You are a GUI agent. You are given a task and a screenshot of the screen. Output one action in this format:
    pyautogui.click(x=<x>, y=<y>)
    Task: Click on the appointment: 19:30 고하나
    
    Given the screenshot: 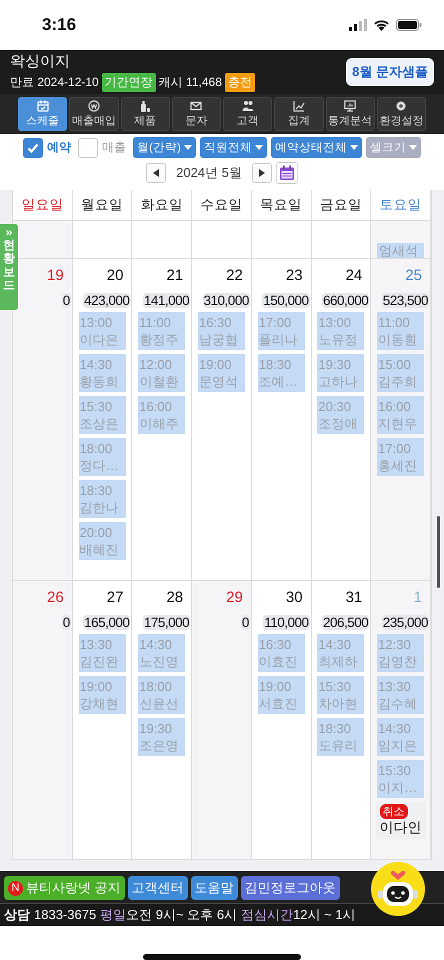 What is the action you would take?
    pyautogui.click(x=340, y=373)
    